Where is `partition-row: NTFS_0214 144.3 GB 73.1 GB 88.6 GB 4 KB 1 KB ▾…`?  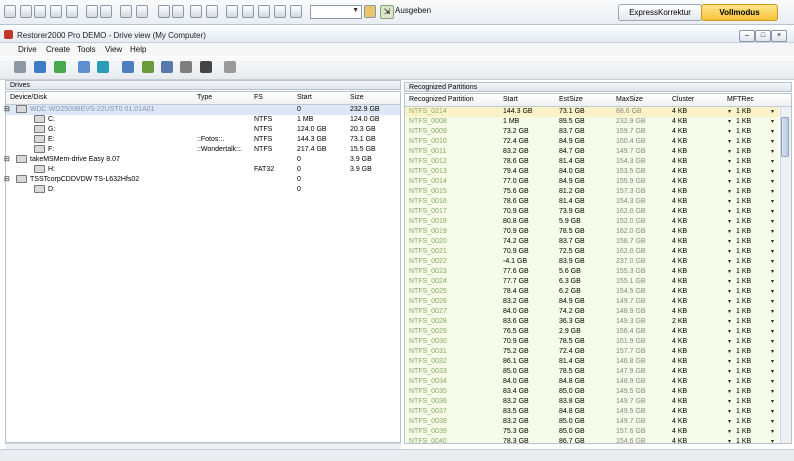 partition-row: NTFS_0214 144.3 GB 73.1 GB 88.6 GB 4 KB 1 KB ▾… is located at coordinates (592, 112).